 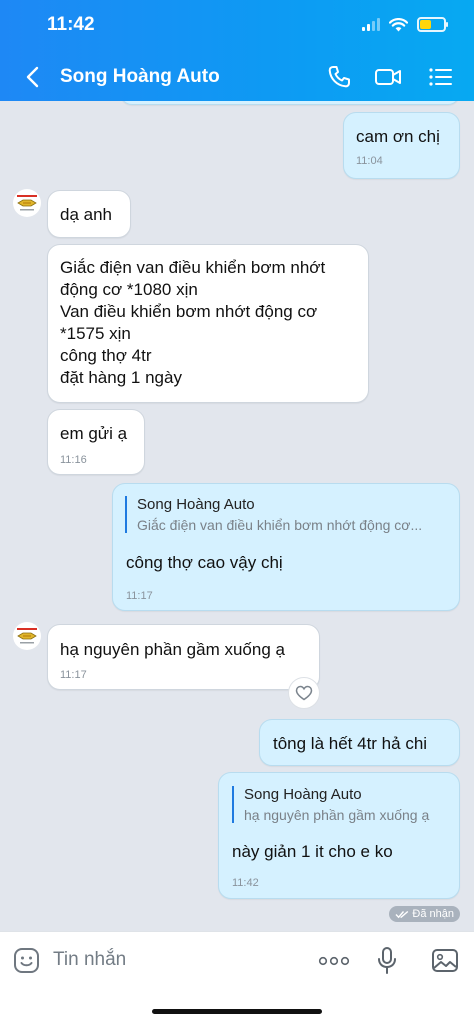 I want to click on message-text: dạ anh, so click(x=86, y=214).